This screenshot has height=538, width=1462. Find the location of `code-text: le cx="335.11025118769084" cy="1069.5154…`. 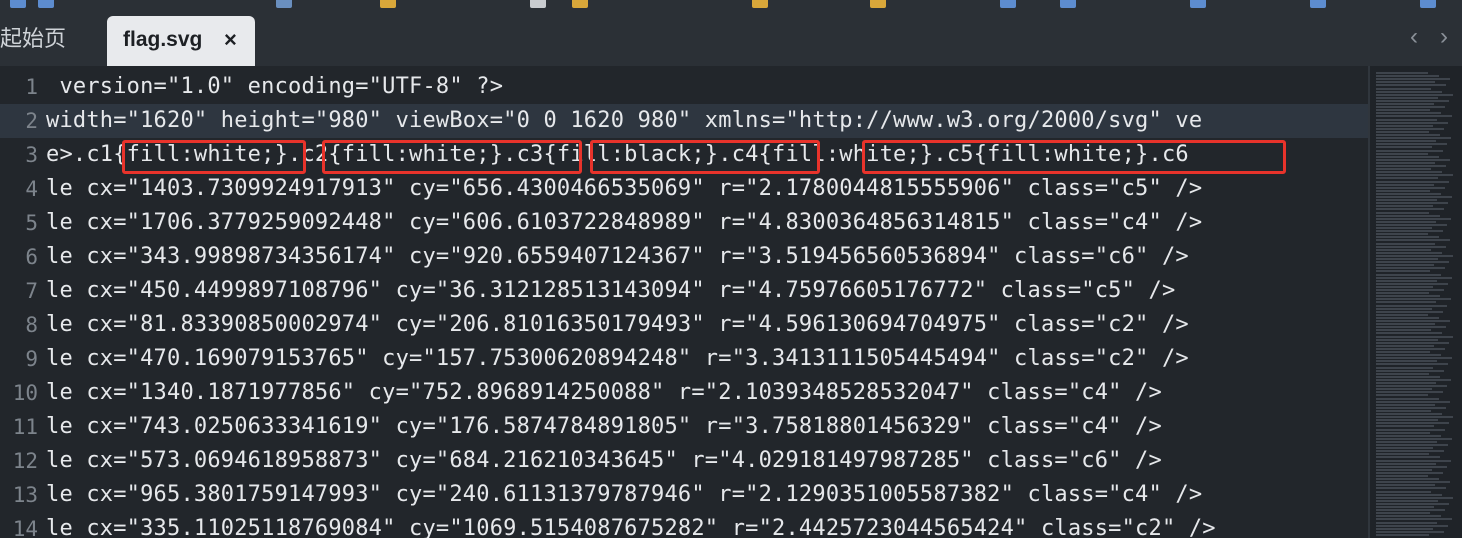

code-text: le cx="335.11025118769084" cy="1069.5154… is located at coordinates (631, 527).